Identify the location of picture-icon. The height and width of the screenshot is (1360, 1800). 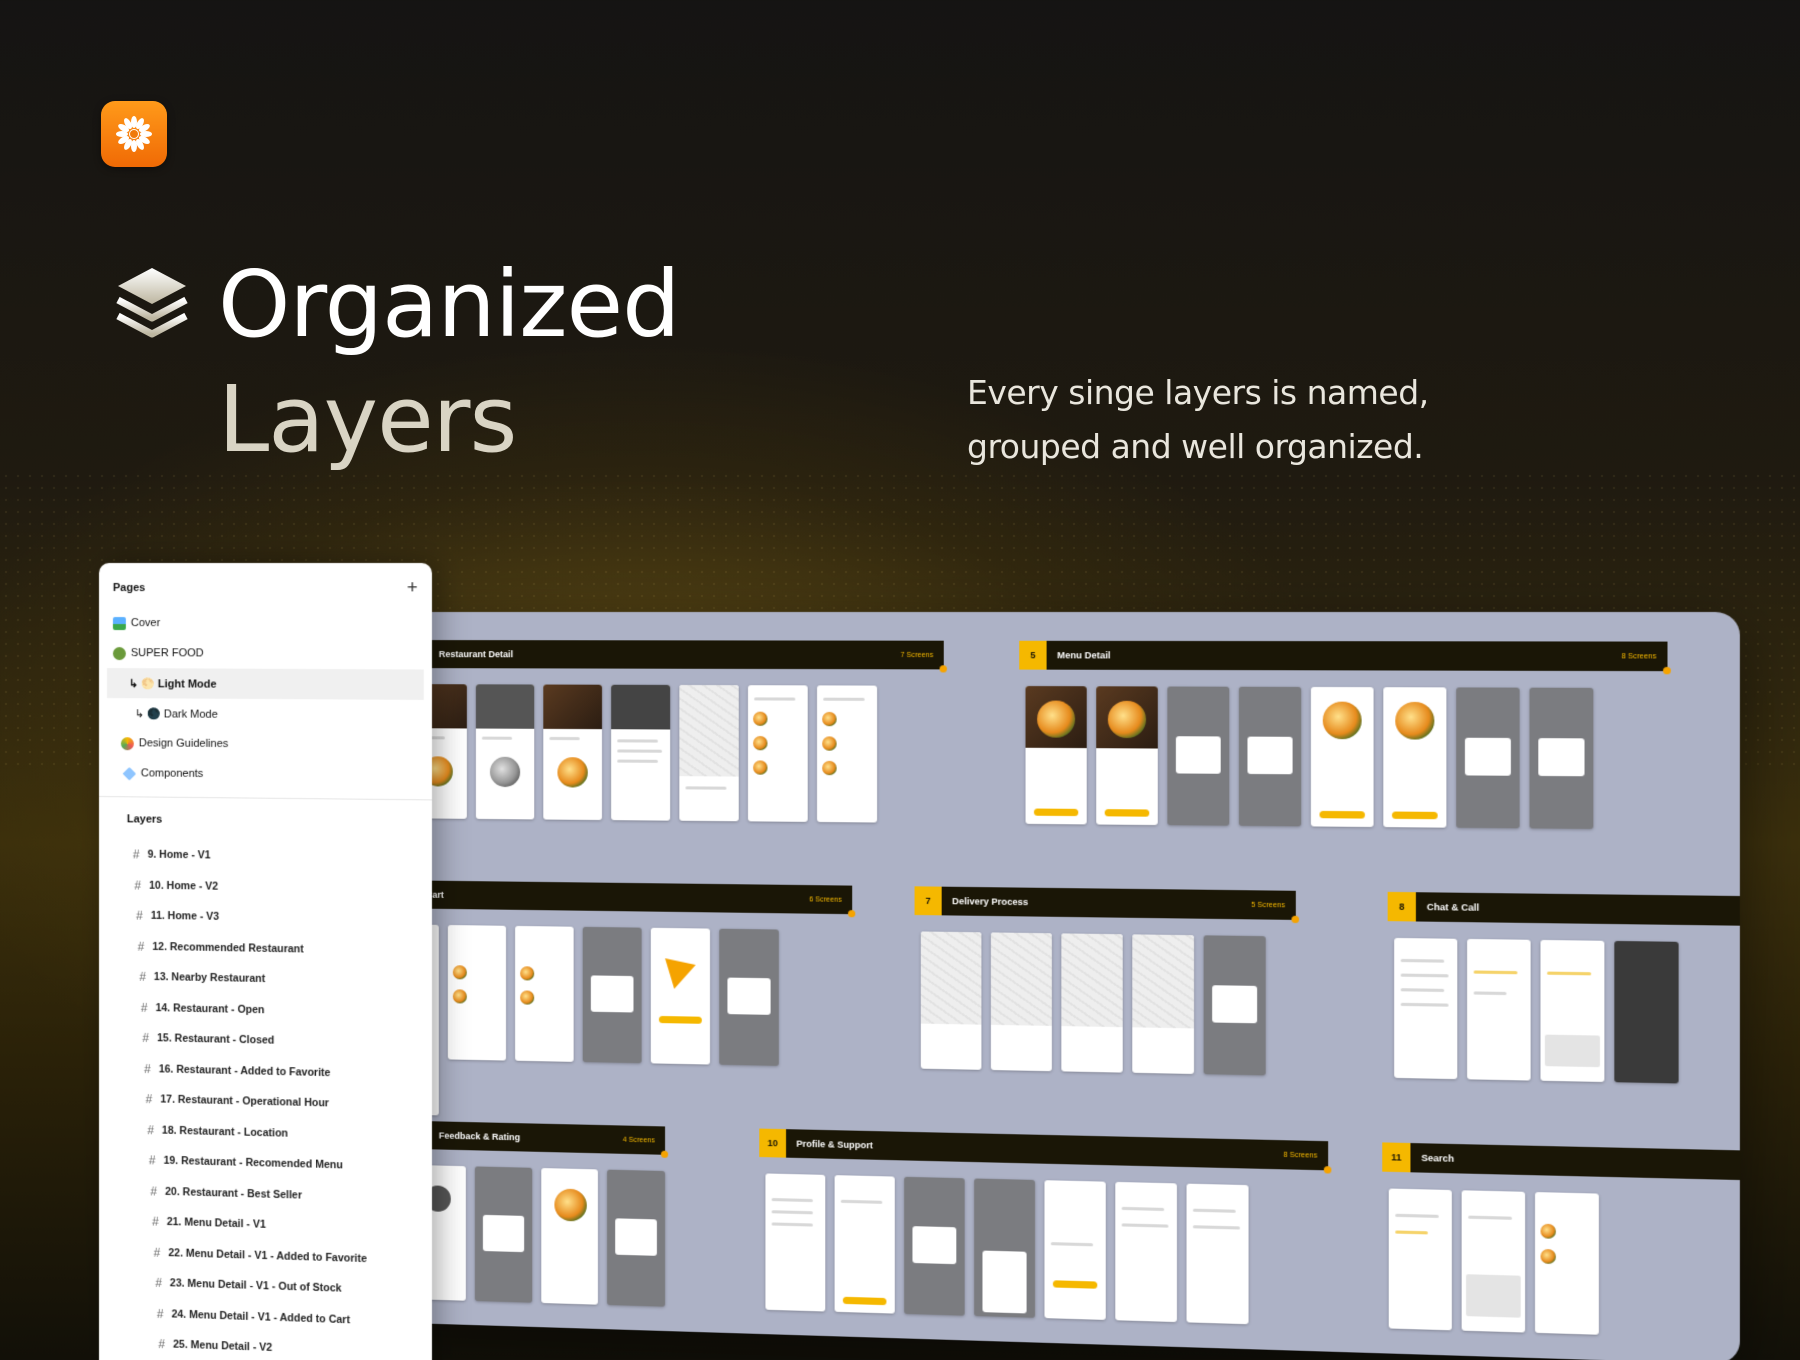
(119, 623).